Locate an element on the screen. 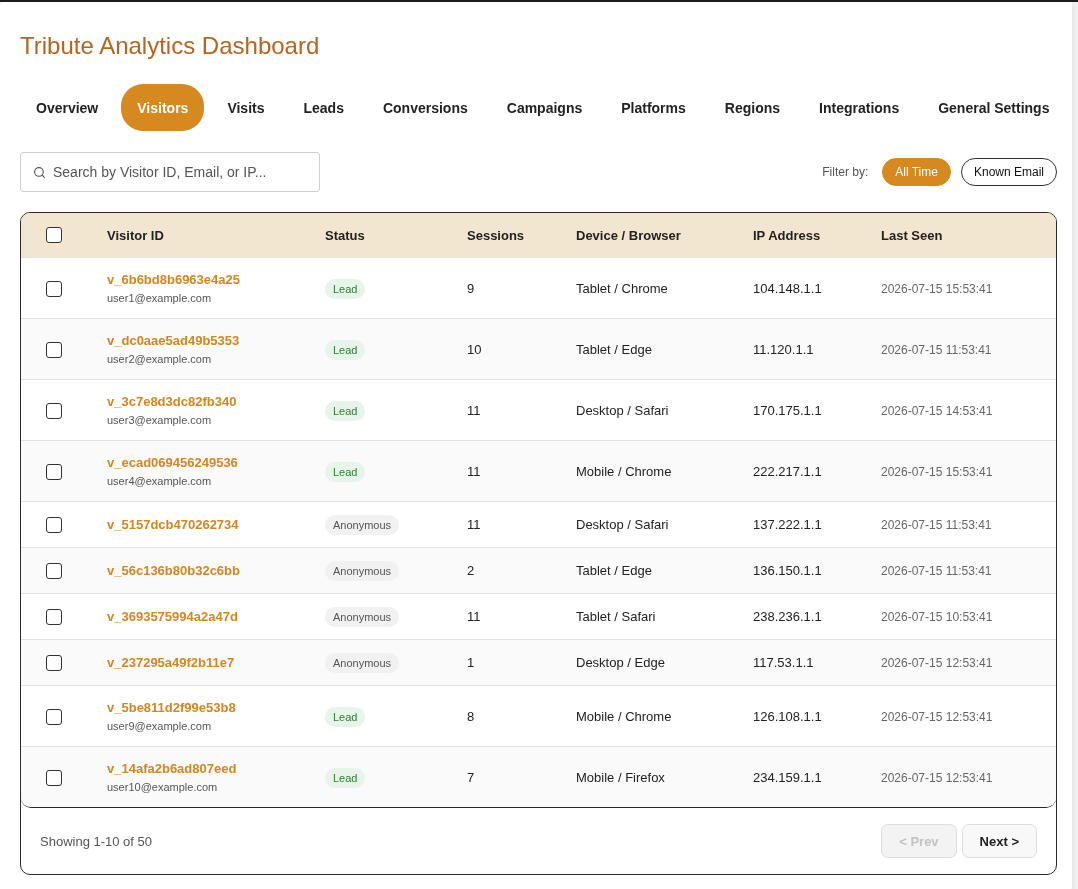  ip-address-cell: 136.150.1.1 is located at coordinates (787, 571).